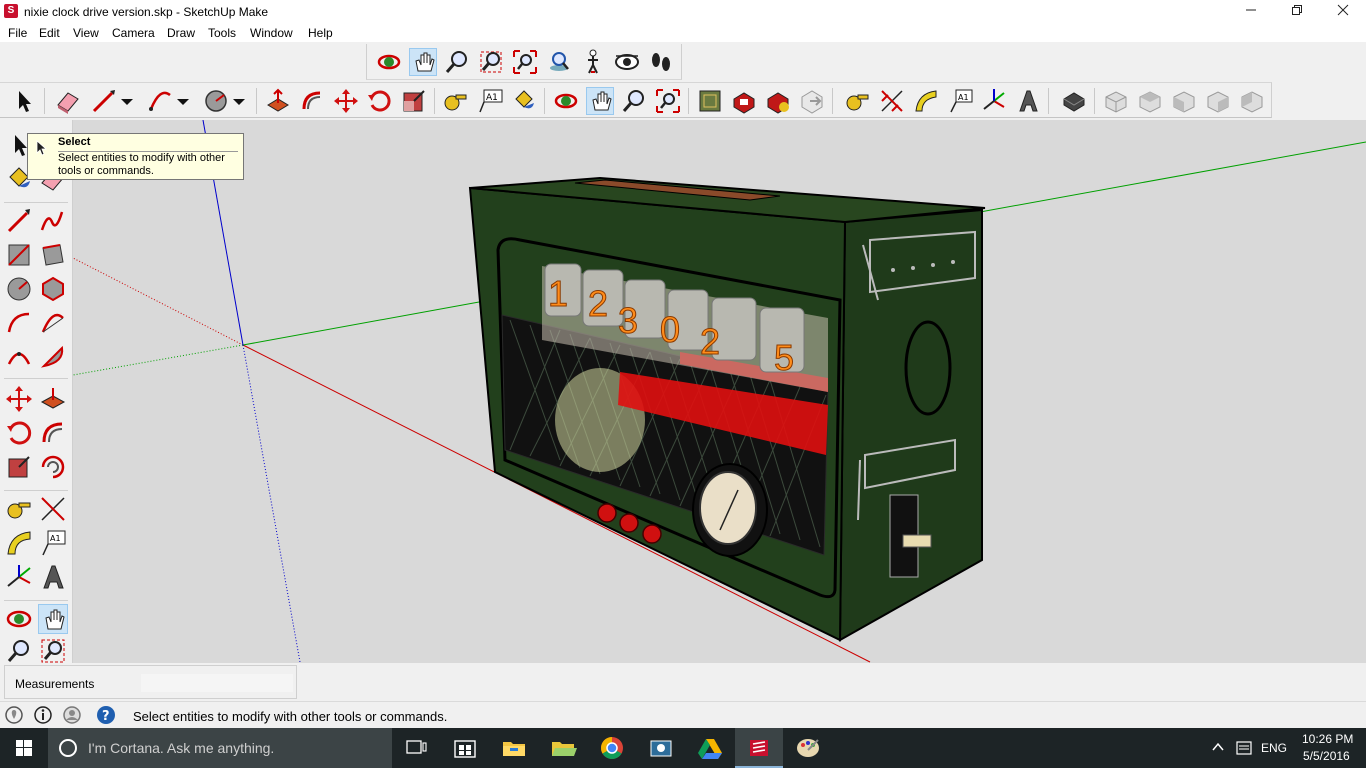  Describe the element at coordinates (53, 221) in the screenshot. I see `left-freehand-button` at that location.